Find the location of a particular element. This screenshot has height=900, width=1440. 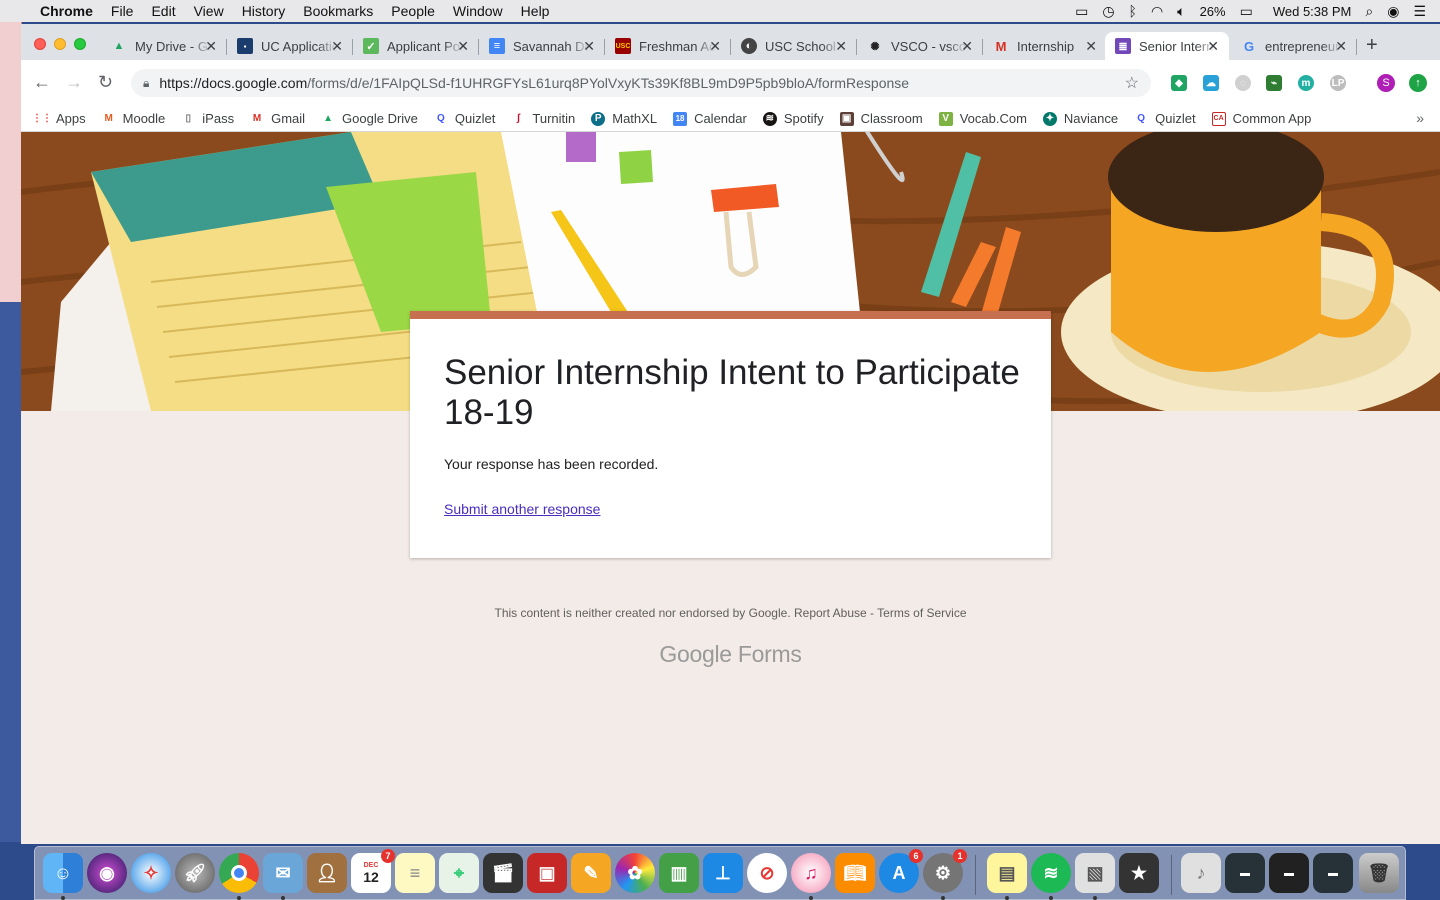

back-arrow-icon: ← is located at coordinates (42, 82).